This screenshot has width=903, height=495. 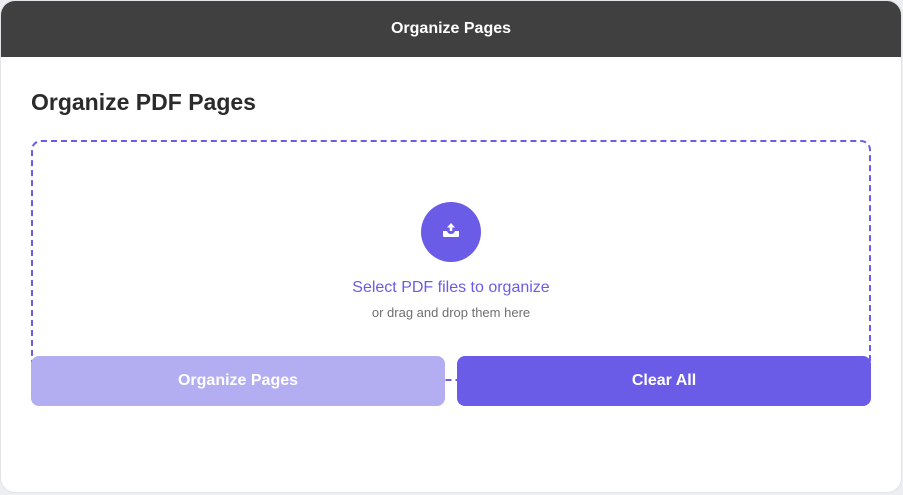 I want to click on dropzone-secondary-text: or drag and drop them here, so click(x=451, y=312).